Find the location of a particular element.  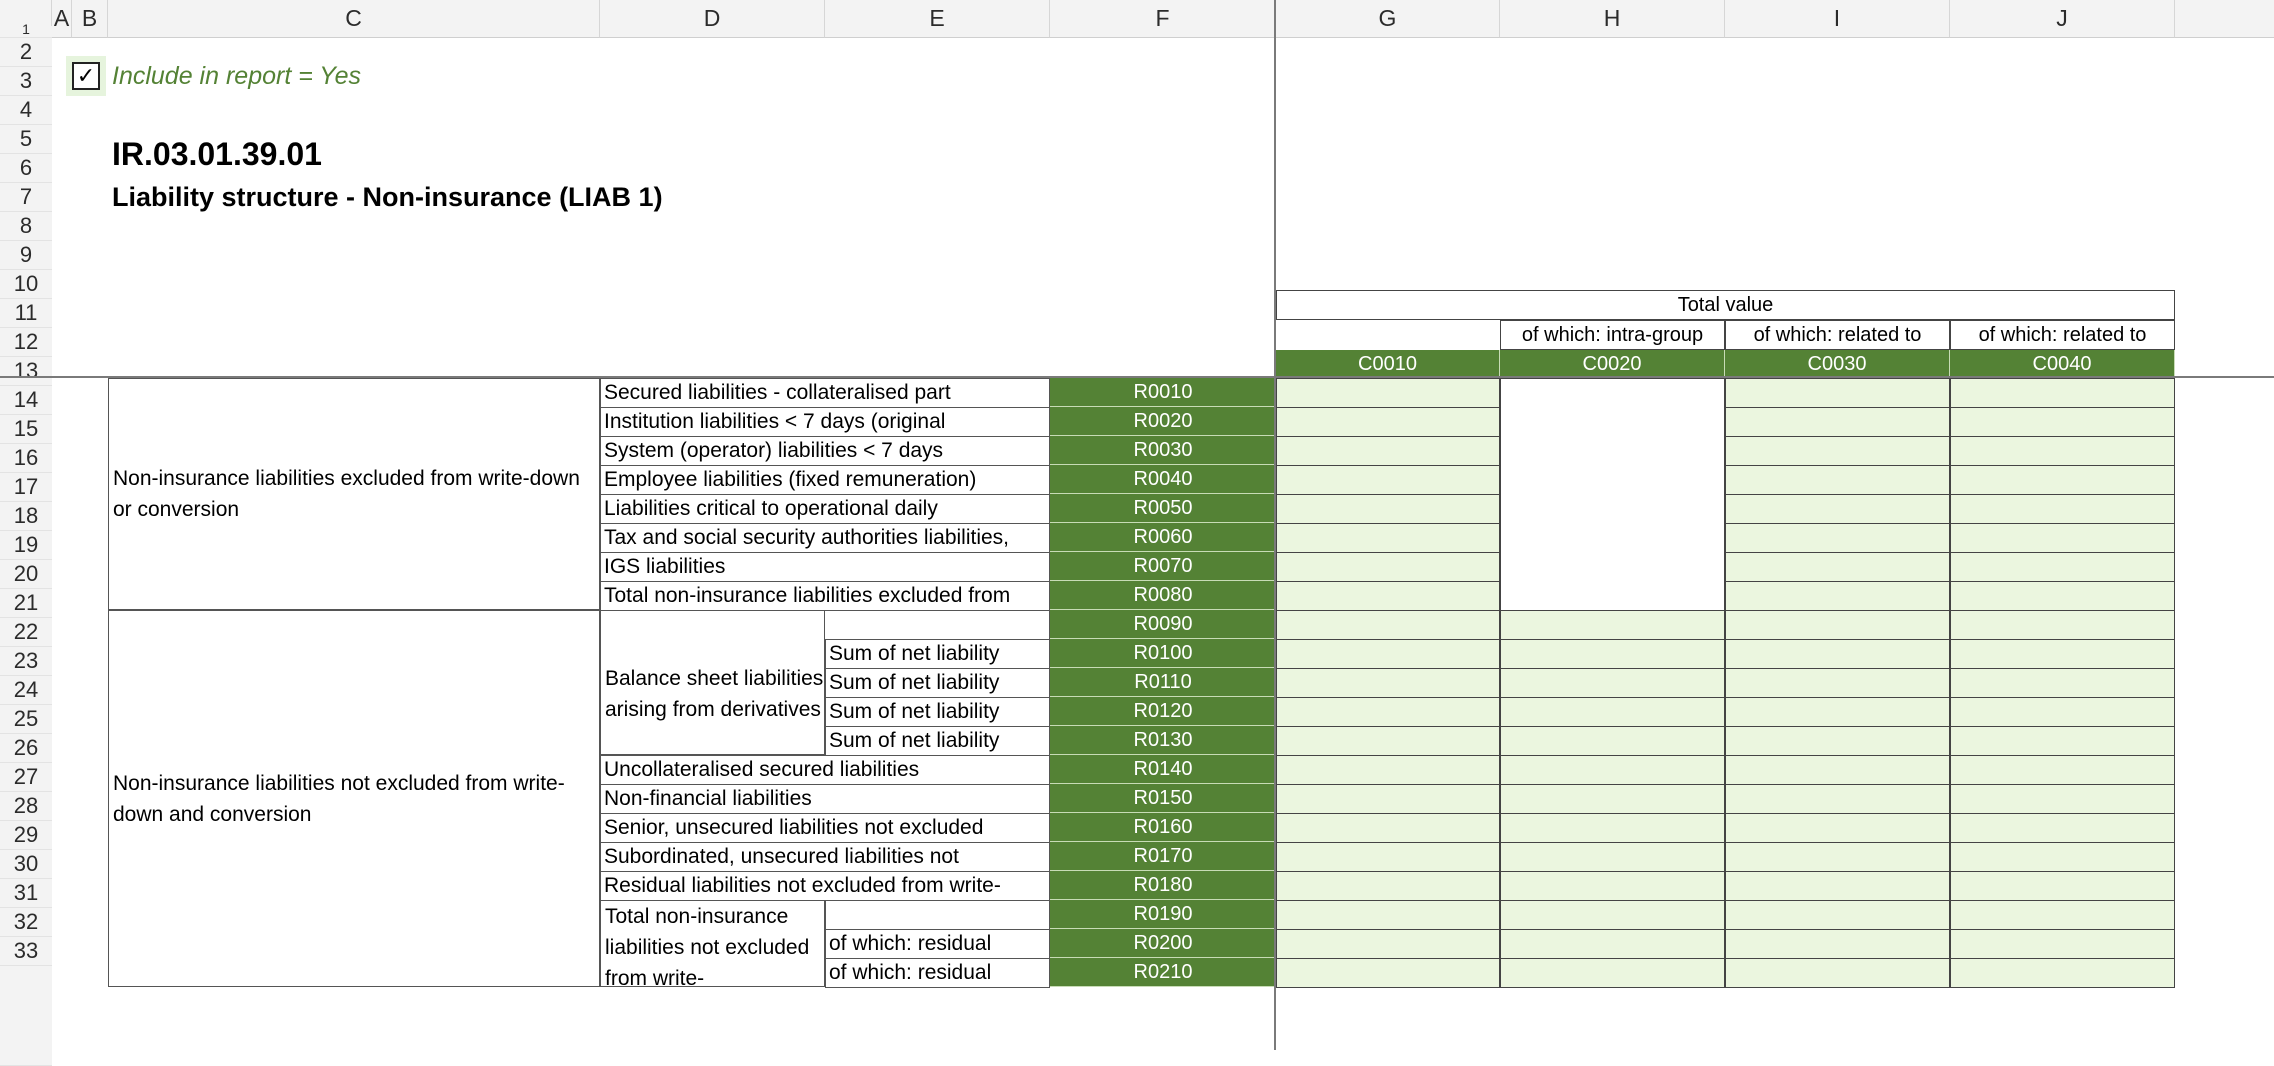

input-cell-r0130-c0010 is located at coordinates (1388, 741).